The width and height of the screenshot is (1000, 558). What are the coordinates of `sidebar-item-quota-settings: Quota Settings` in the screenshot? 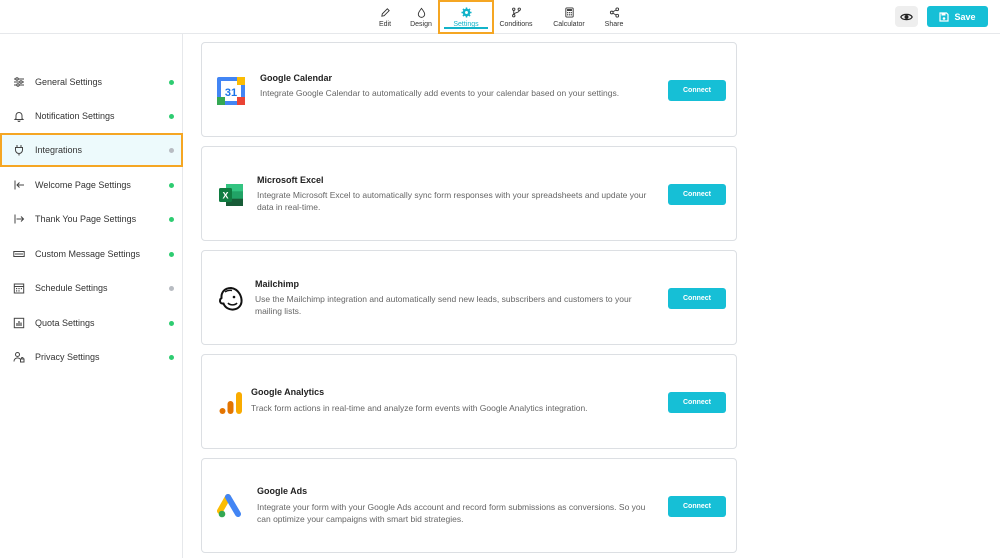 It's located at (91, 323).